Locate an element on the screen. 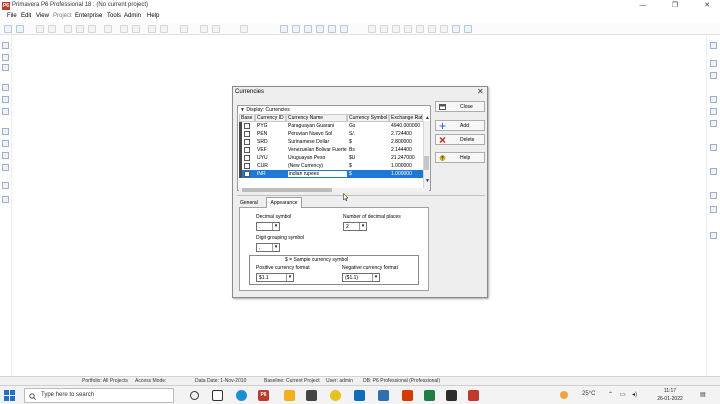  clock: 11:17 26-01-2022 is located at coordinates (670, 395).